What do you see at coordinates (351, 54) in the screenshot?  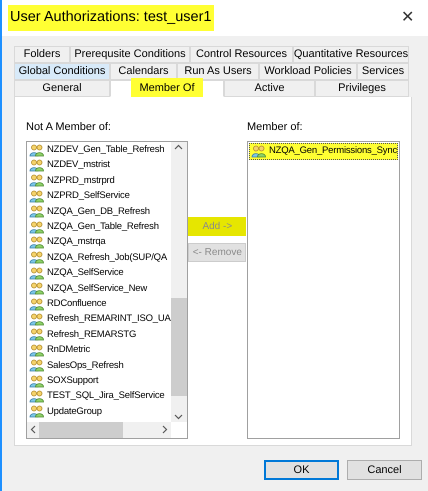 I see `tab: Quantitative Resources` at bounding box center [351, 54].